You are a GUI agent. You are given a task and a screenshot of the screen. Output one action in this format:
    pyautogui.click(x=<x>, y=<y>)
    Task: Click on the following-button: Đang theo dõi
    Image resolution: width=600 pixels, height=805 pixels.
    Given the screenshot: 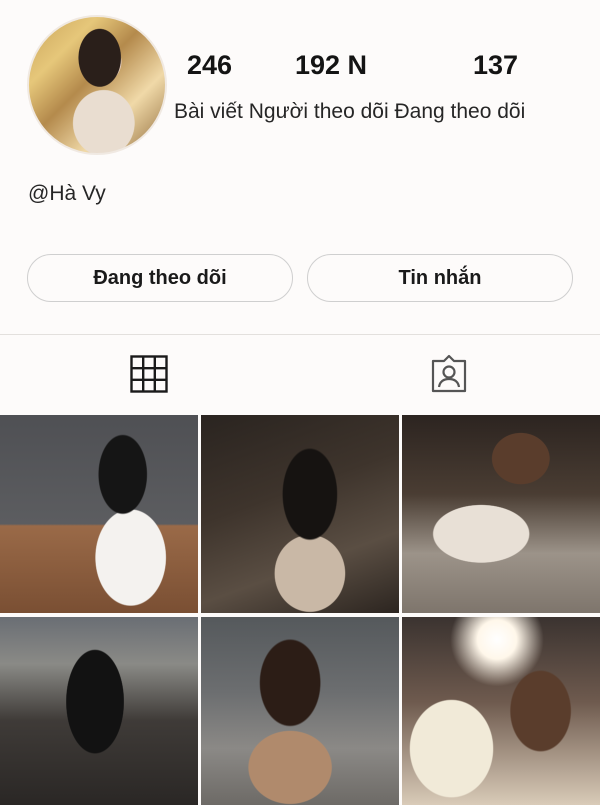 What is the action you would take?
    pyautogui.click(x=160, y=278)
    